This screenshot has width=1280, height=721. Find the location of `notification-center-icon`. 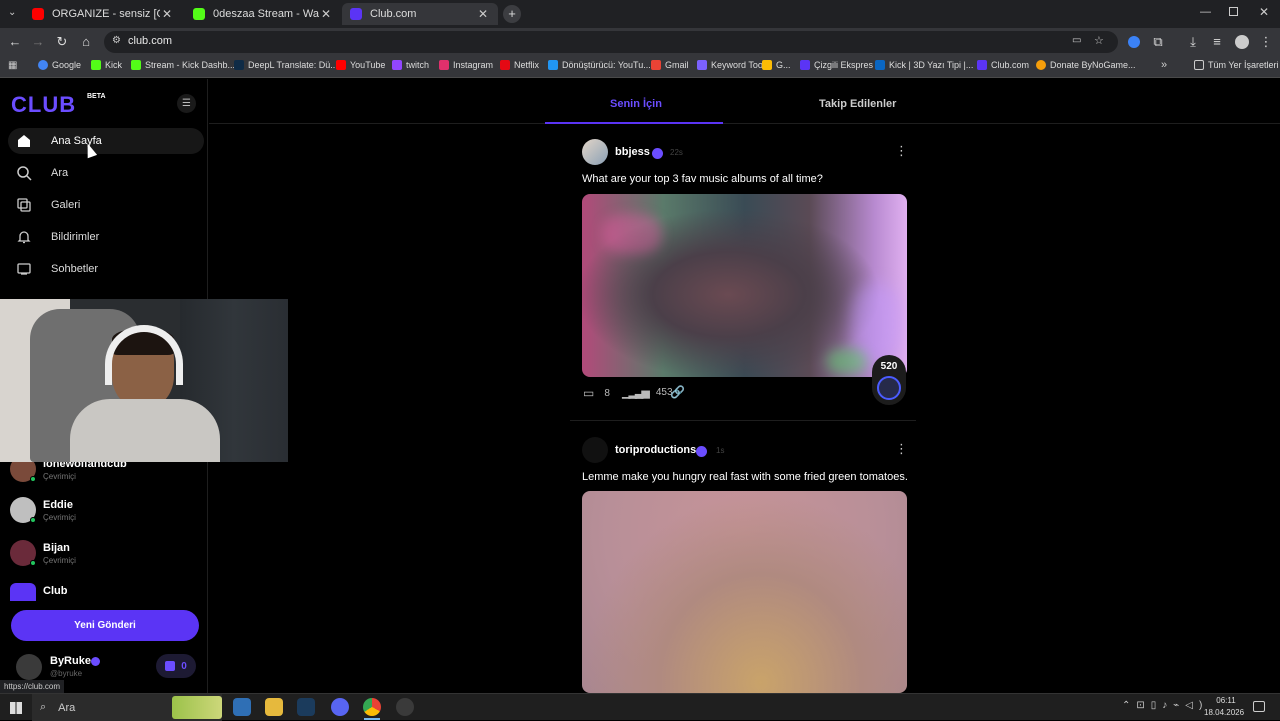

notification-center-icon is located at coordinates (1259, 706).